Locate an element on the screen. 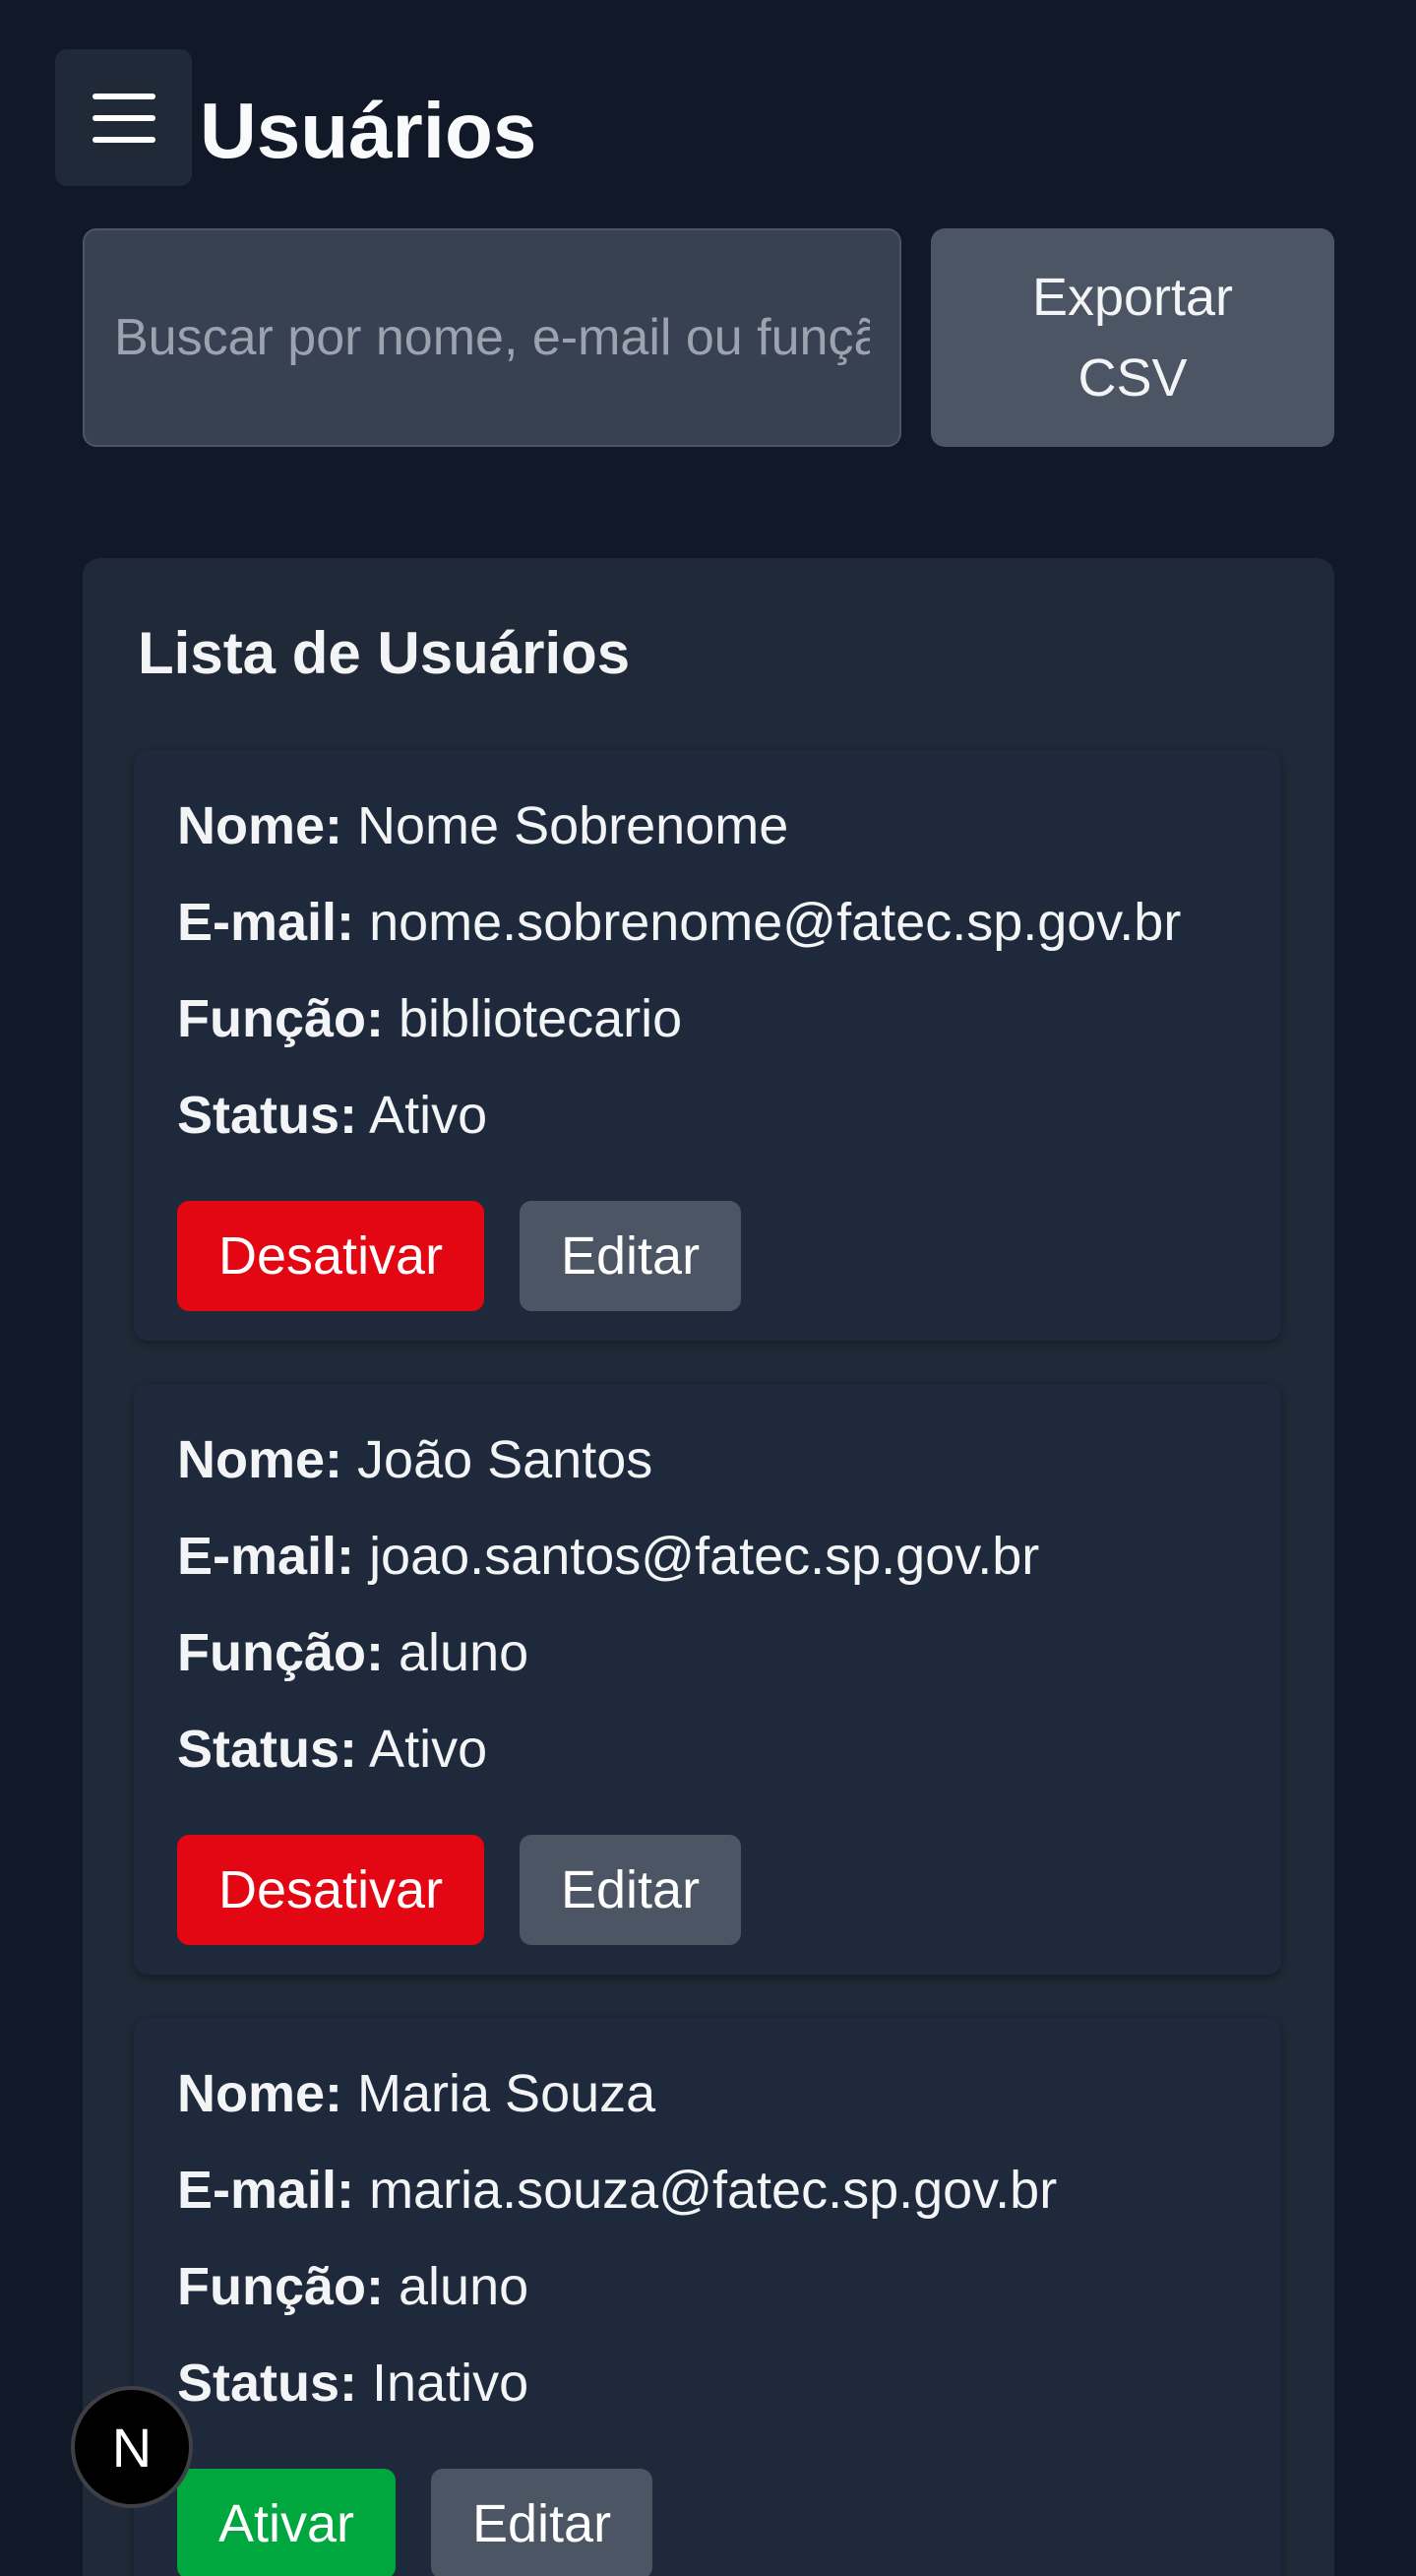 Image resolution: width=1416 pixels, height=2576 pixels. activate-button: Ativar is located at coordinates (287, 2522).